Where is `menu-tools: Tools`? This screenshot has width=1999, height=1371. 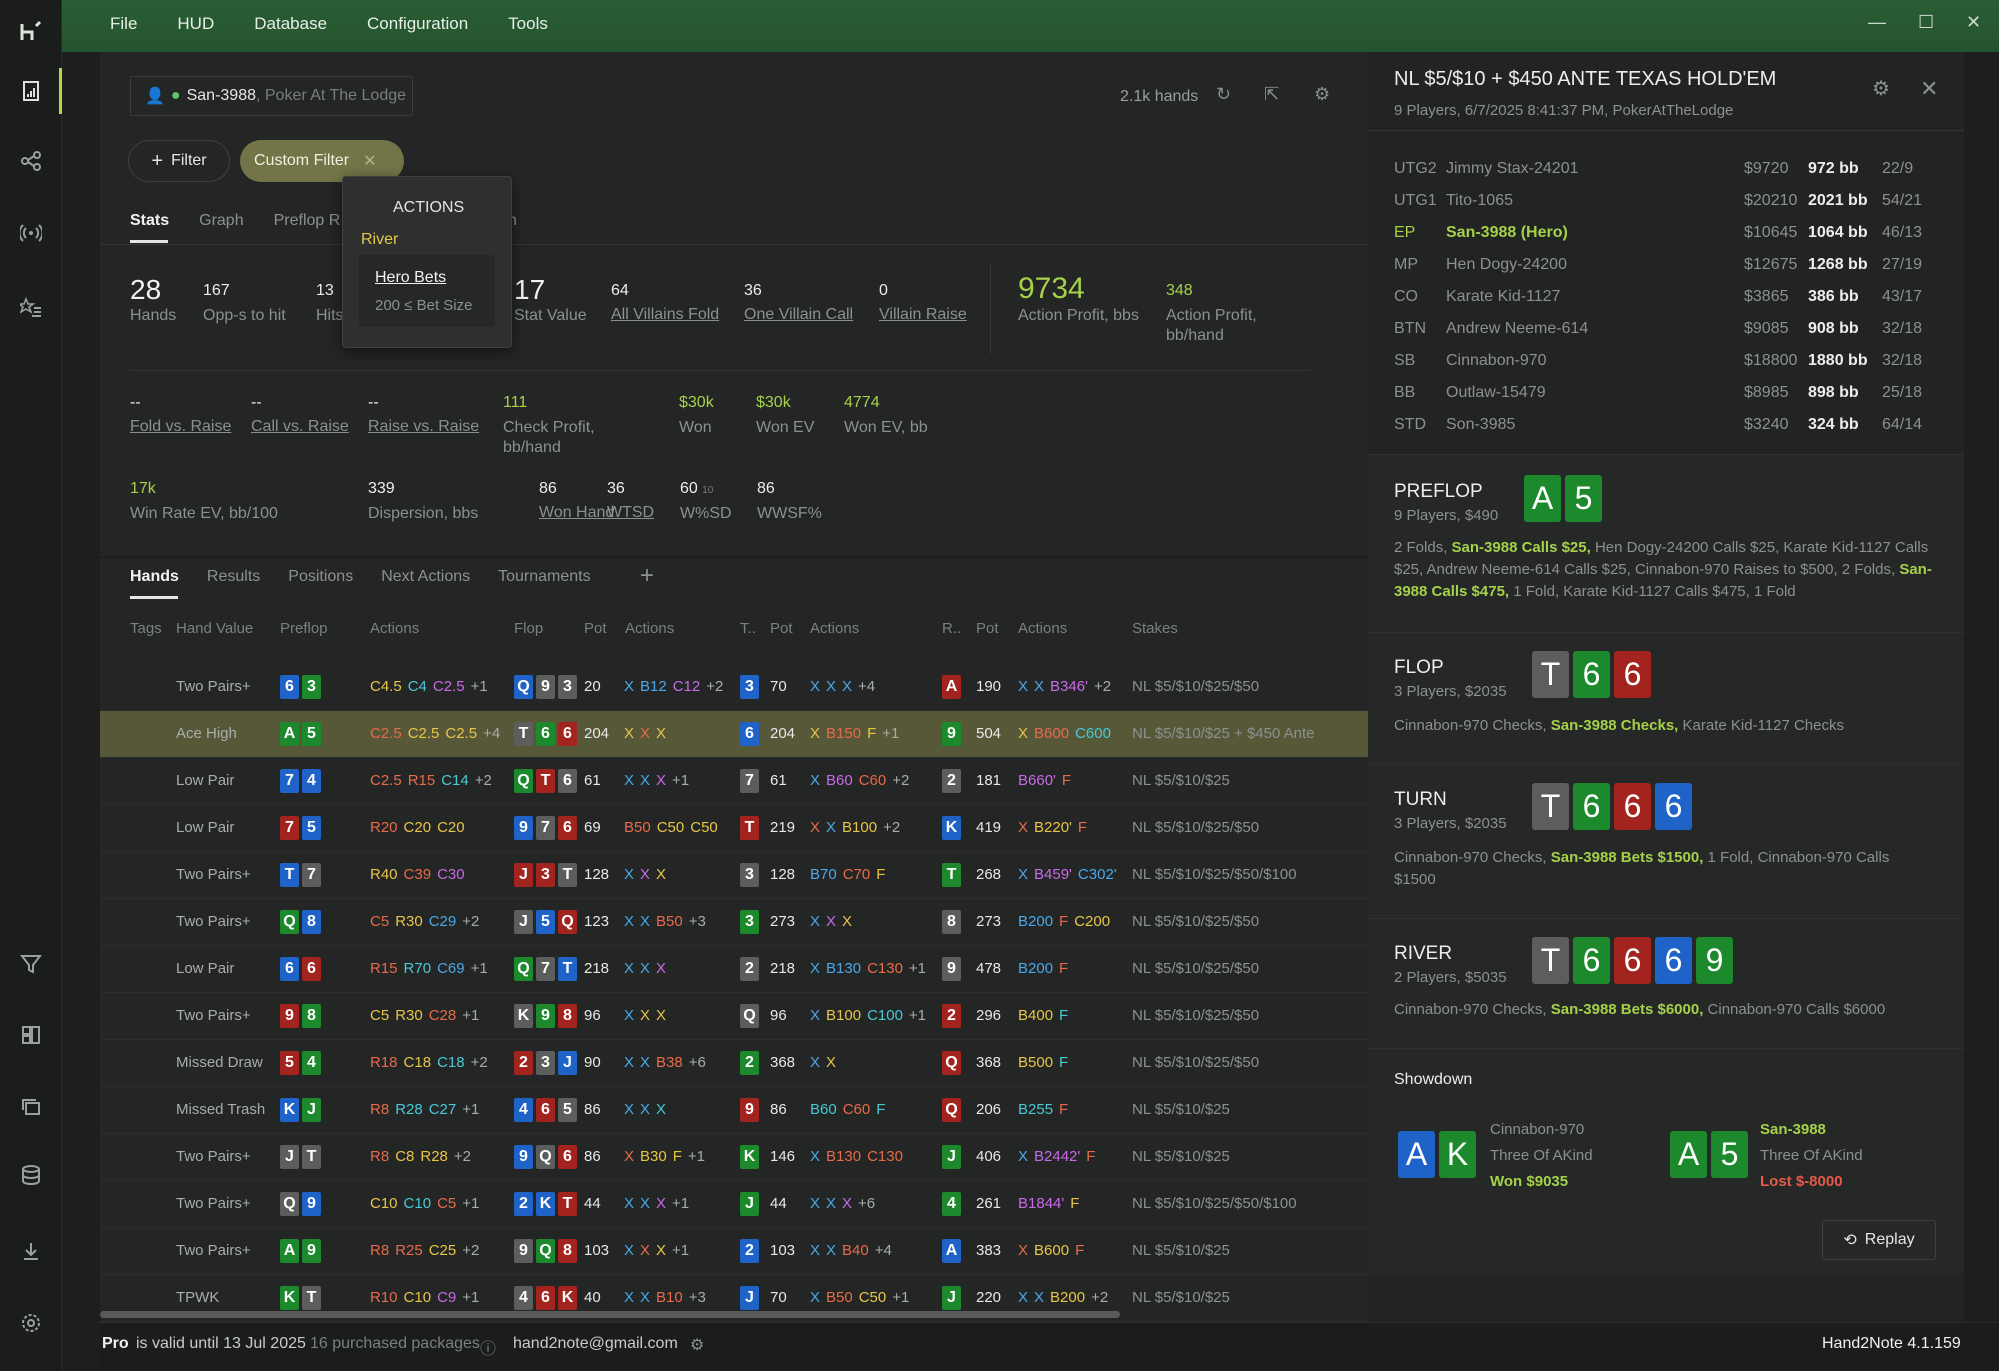 menu-tools: Tools is located at coordinates (528, 24).